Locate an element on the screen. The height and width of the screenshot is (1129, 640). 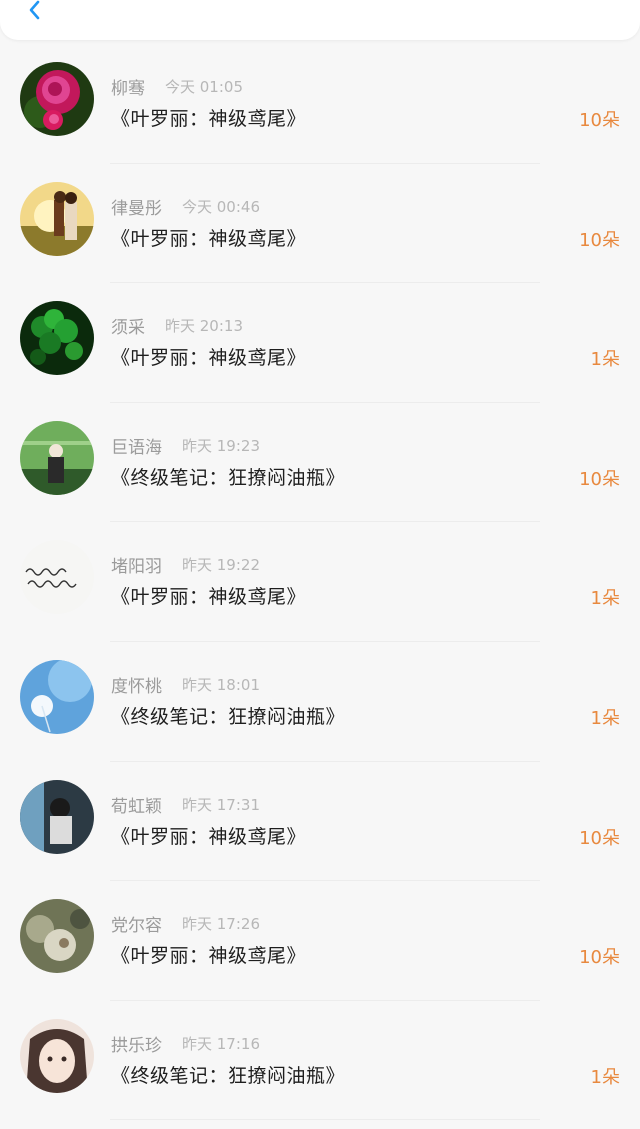
timestamp: 昨天 20:13 is located at coordinates (204, 326).